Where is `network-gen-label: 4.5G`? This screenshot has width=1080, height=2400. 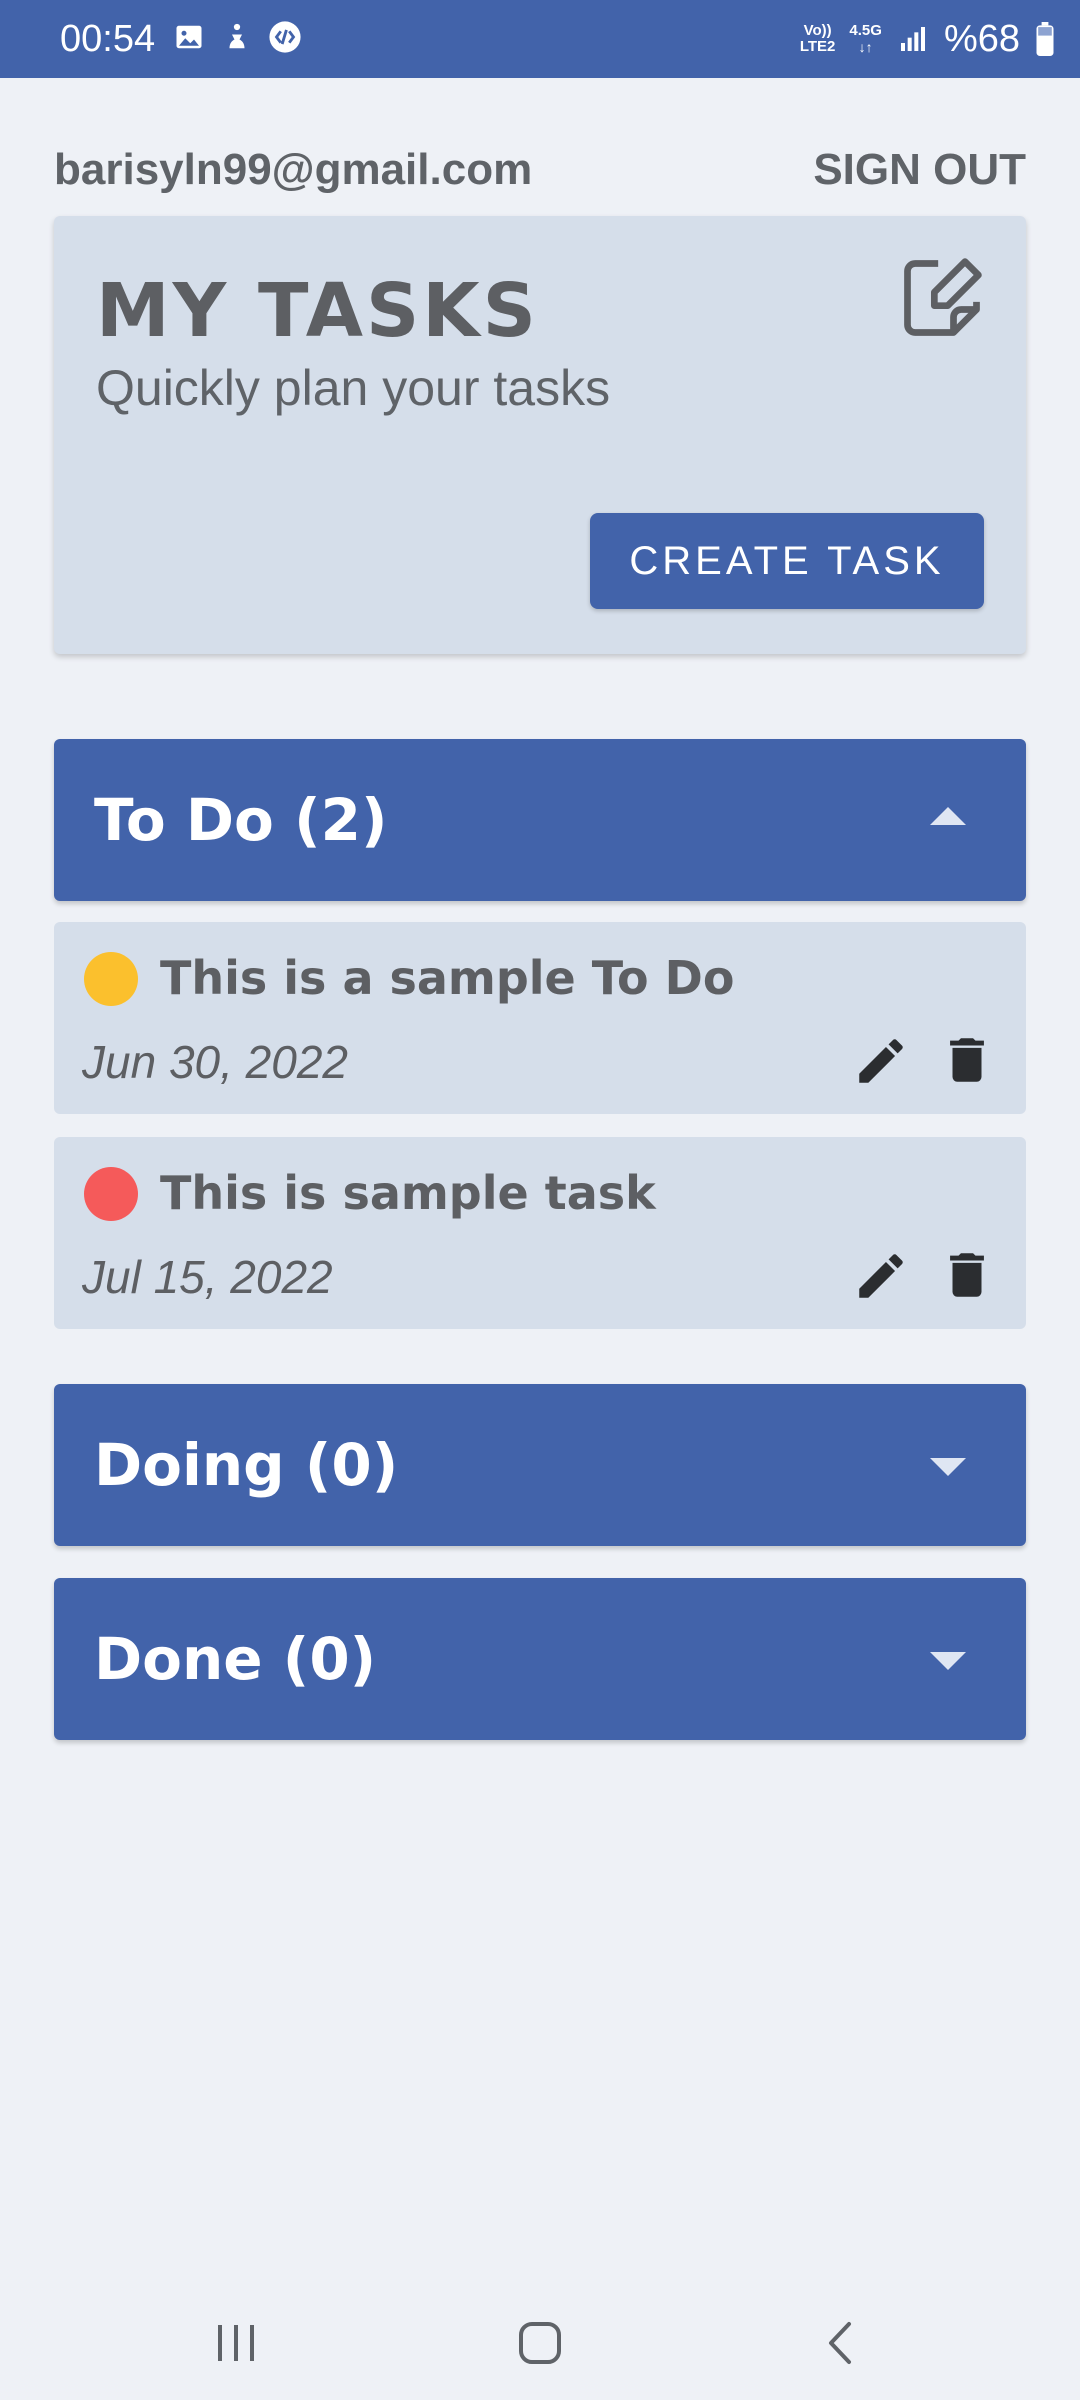 network-gen-label: 4.5G is located at coordinates (865, 30).